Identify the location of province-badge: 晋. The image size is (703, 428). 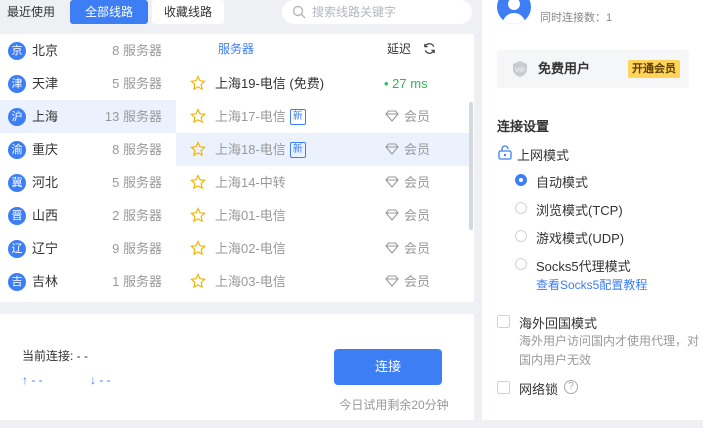
(17, 216).